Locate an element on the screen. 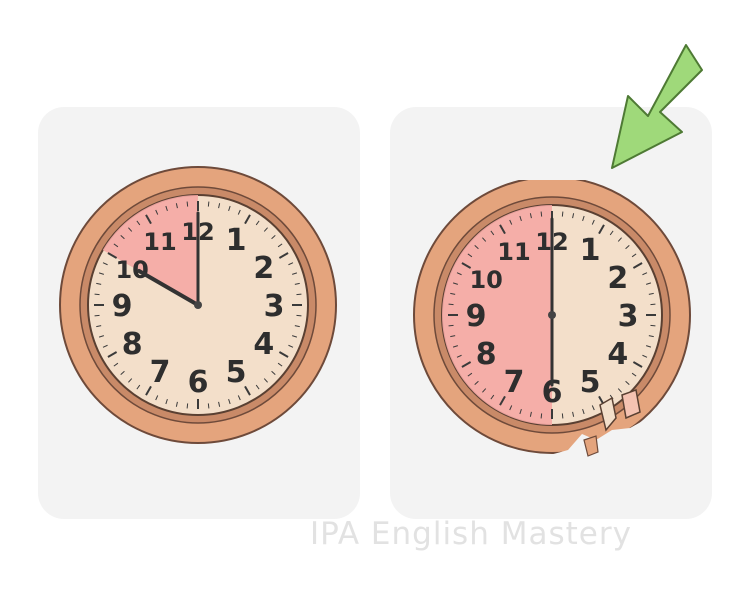 Image resolution: width=750 pixels, height=600 pixels. right-clock-numeral: 3 is located at coordinates (628, 316).